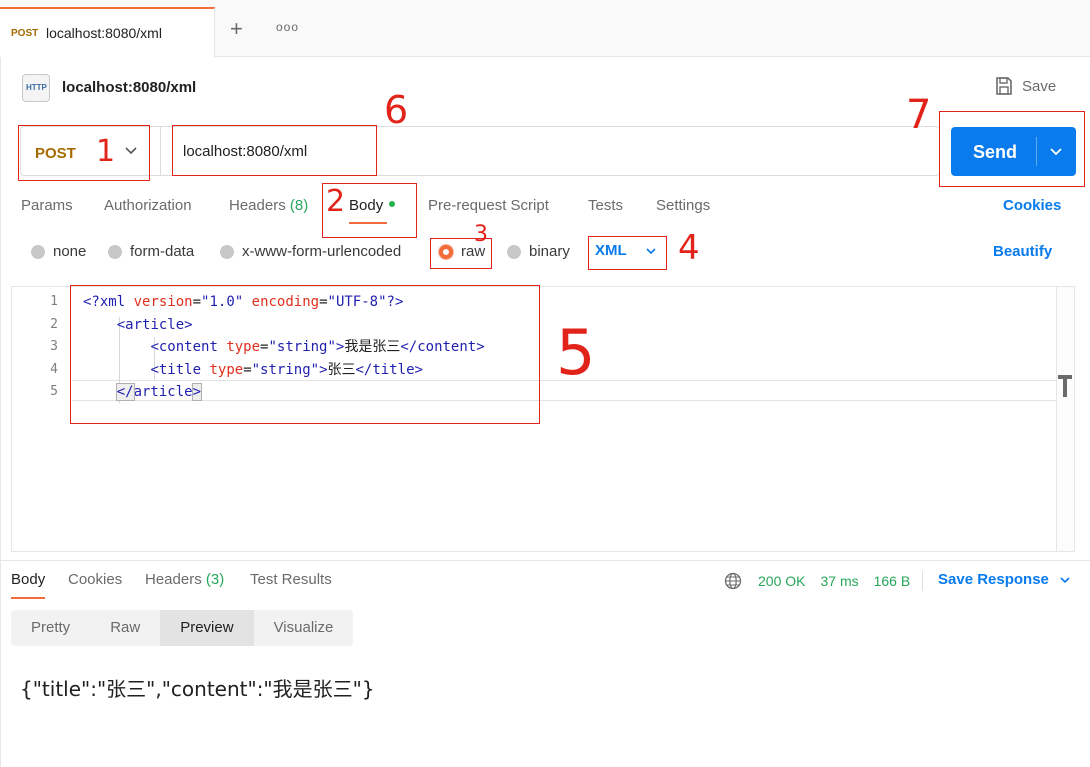  Describe the element at coordinates (396, 110) in the screenshot. I see `annotation-number-6: 6` at that location.